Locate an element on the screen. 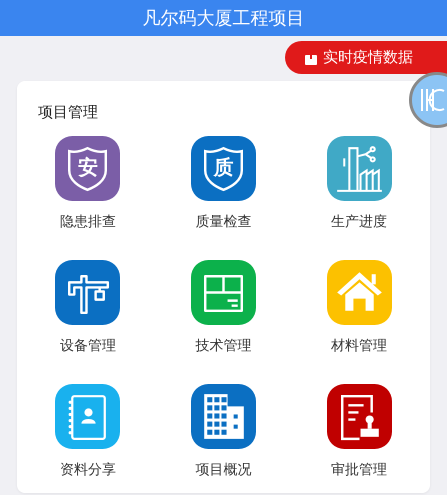 This screenshot has height=495, width=447. menu-item: 资料分享 is located at coordinates (88, 431).